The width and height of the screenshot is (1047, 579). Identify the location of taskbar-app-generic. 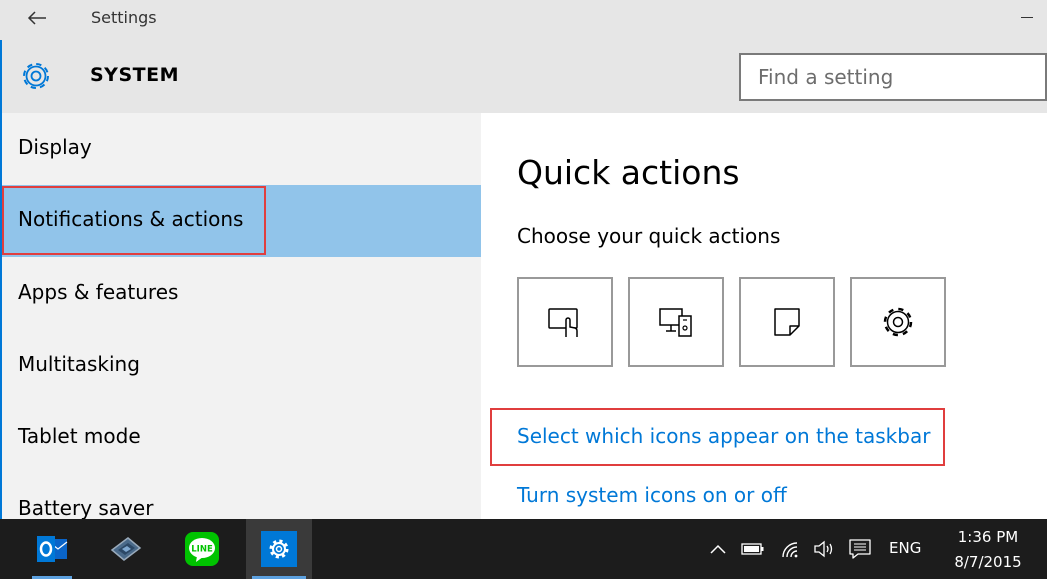
(126, 549).